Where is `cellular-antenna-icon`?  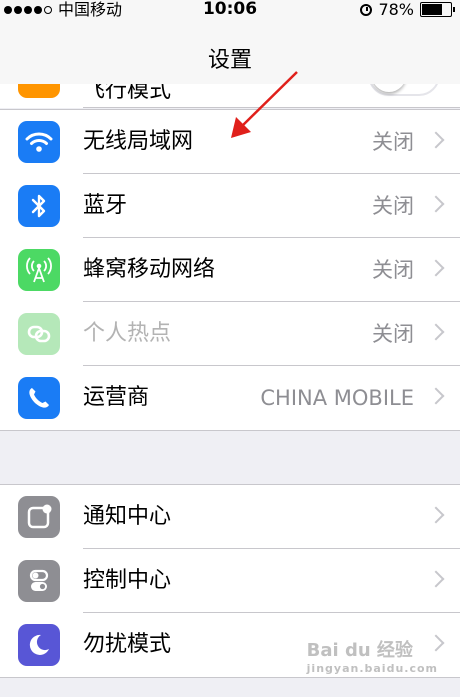
cellular-antenna-icon is located at coordinates (39, 270).